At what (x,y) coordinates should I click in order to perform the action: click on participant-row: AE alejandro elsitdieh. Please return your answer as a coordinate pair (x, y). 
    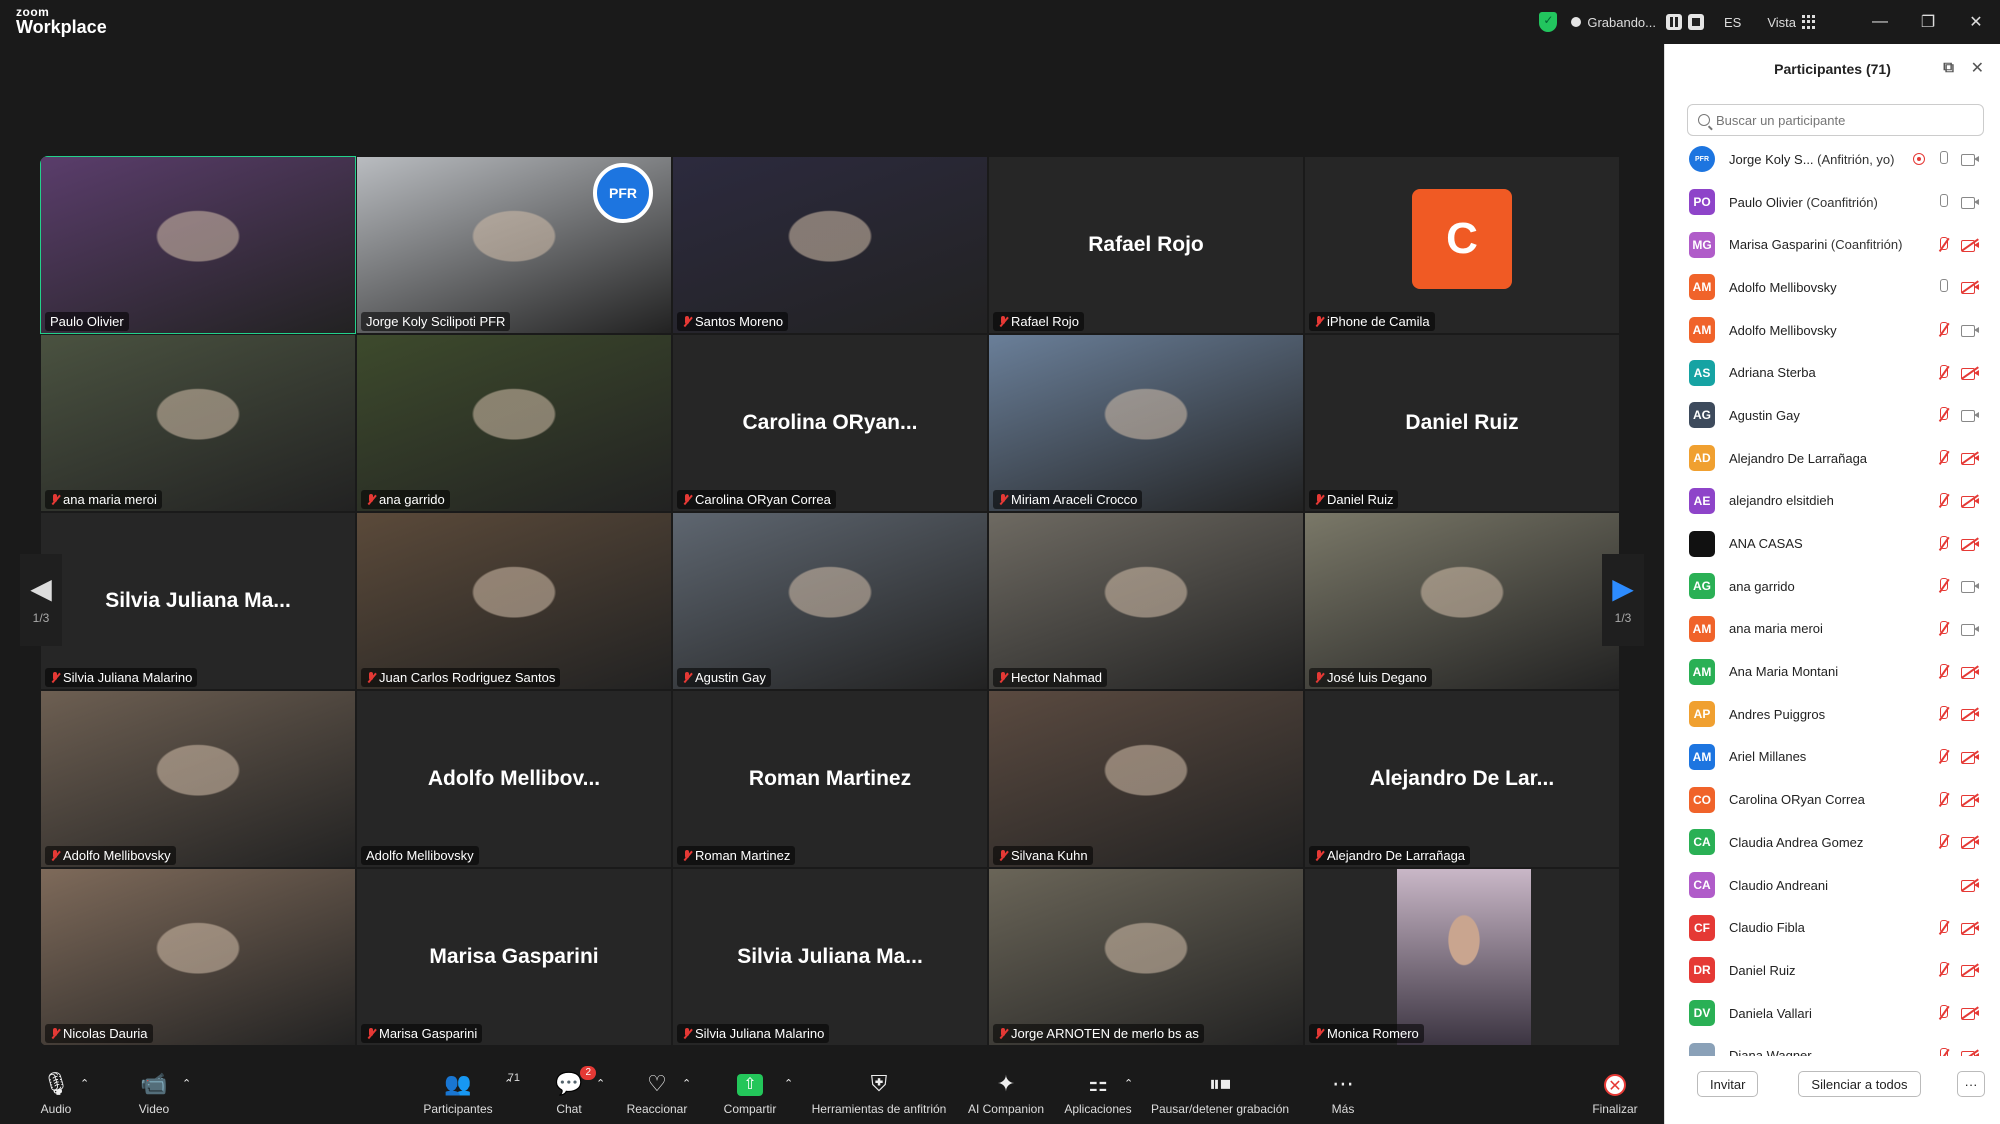
    Looking at the image, I should click on (1832, 501).